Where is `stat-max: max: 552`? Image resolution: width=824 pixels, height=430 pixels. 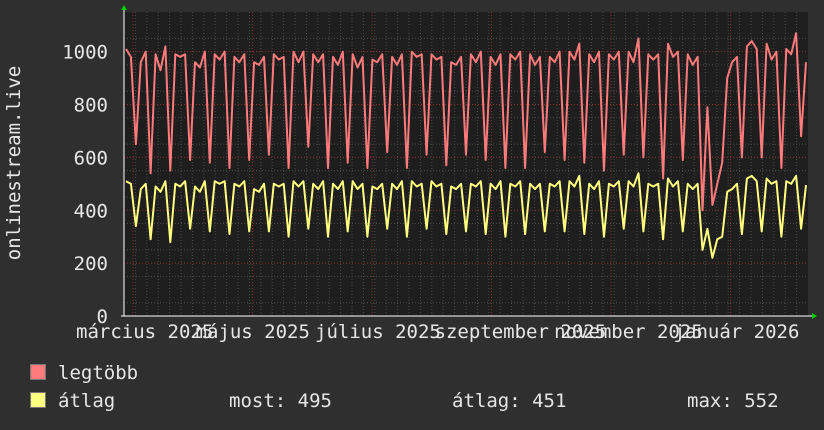
stat-max: max: 552 is located at coordinates (733, 401).